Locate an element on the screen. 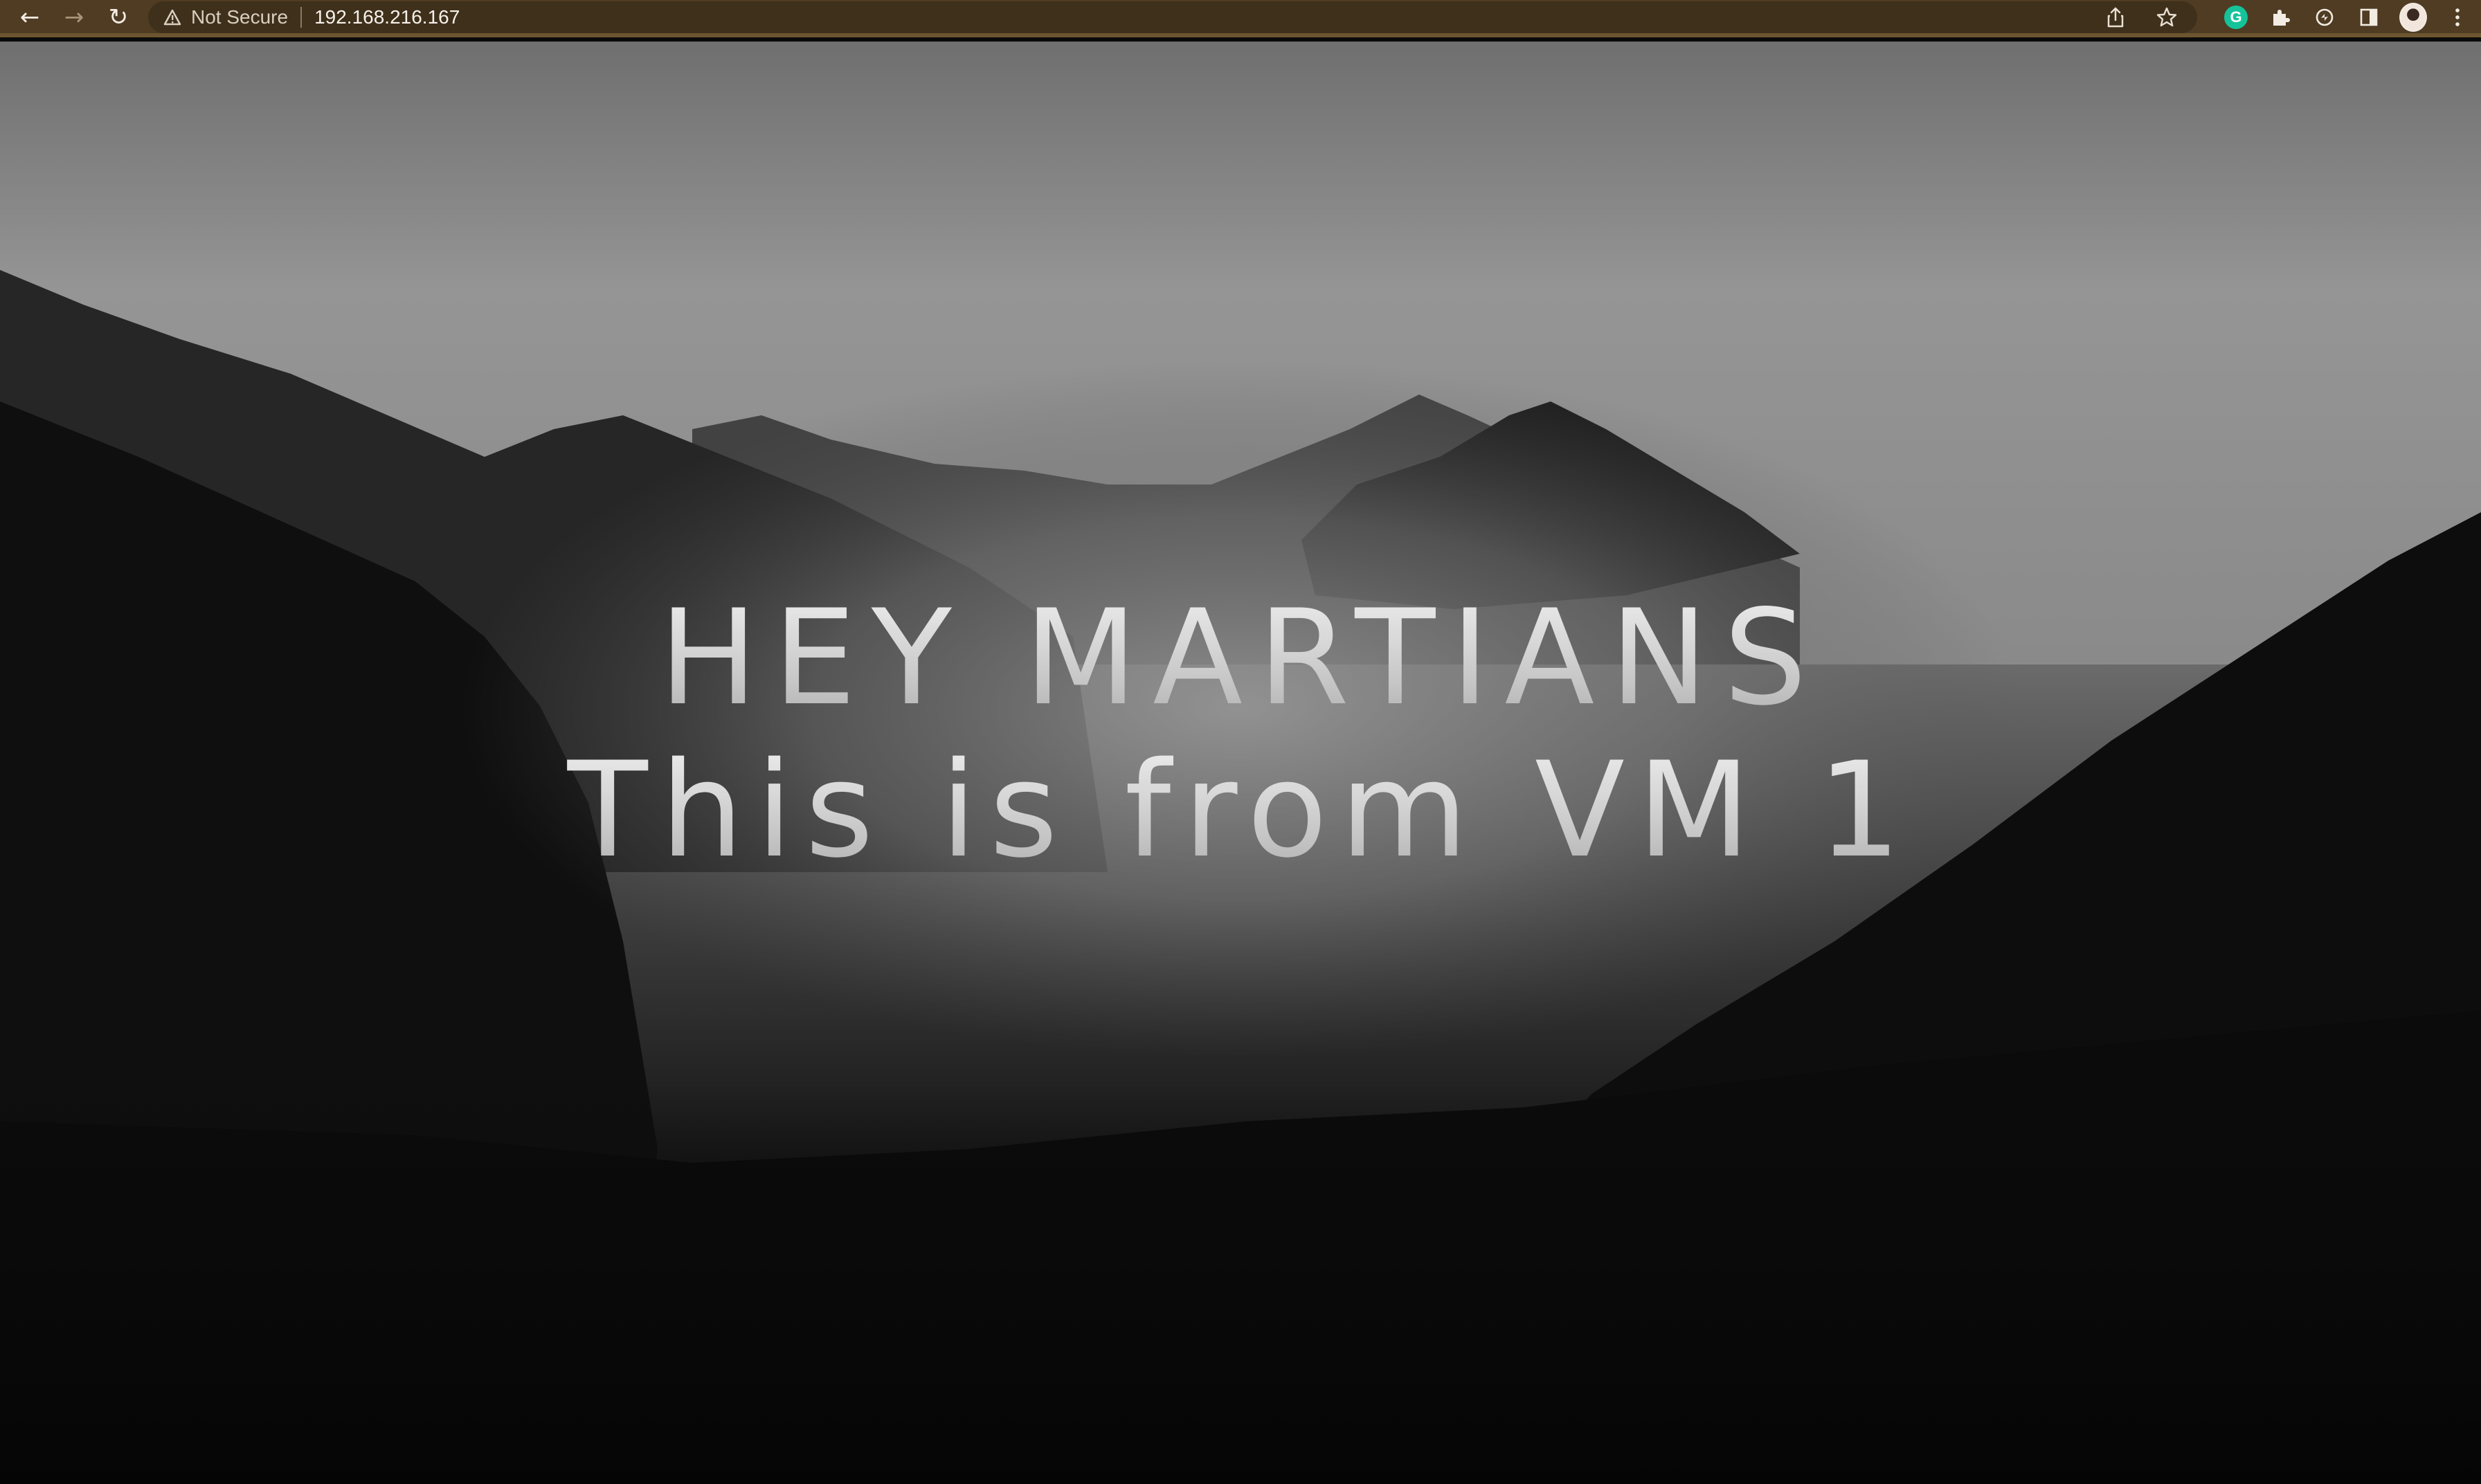 The width and height of the screenshot is (2481, 1484). url-text: 192.168.216.167 is located at coordinates (387, 17).